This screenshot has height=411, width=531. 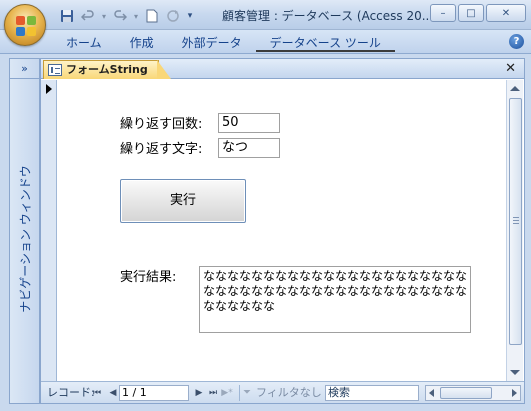 What do you see at coordinates (183, 201) in the screenshot?
I see `run-button: 実行` at bounding box center [183, 201].